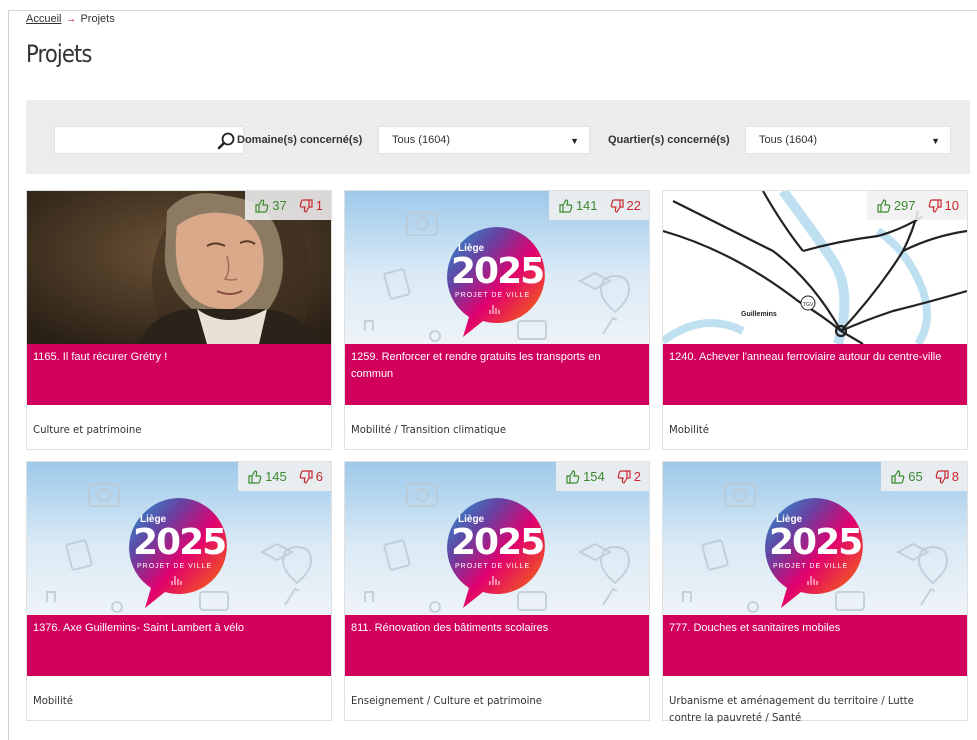 Image resolution: width=977 pixels, height=740 pixels. What do you see at coordinates (915, 476) in the screenshot?
I see `upvote-count: 65` at bounding box center [915, 476].